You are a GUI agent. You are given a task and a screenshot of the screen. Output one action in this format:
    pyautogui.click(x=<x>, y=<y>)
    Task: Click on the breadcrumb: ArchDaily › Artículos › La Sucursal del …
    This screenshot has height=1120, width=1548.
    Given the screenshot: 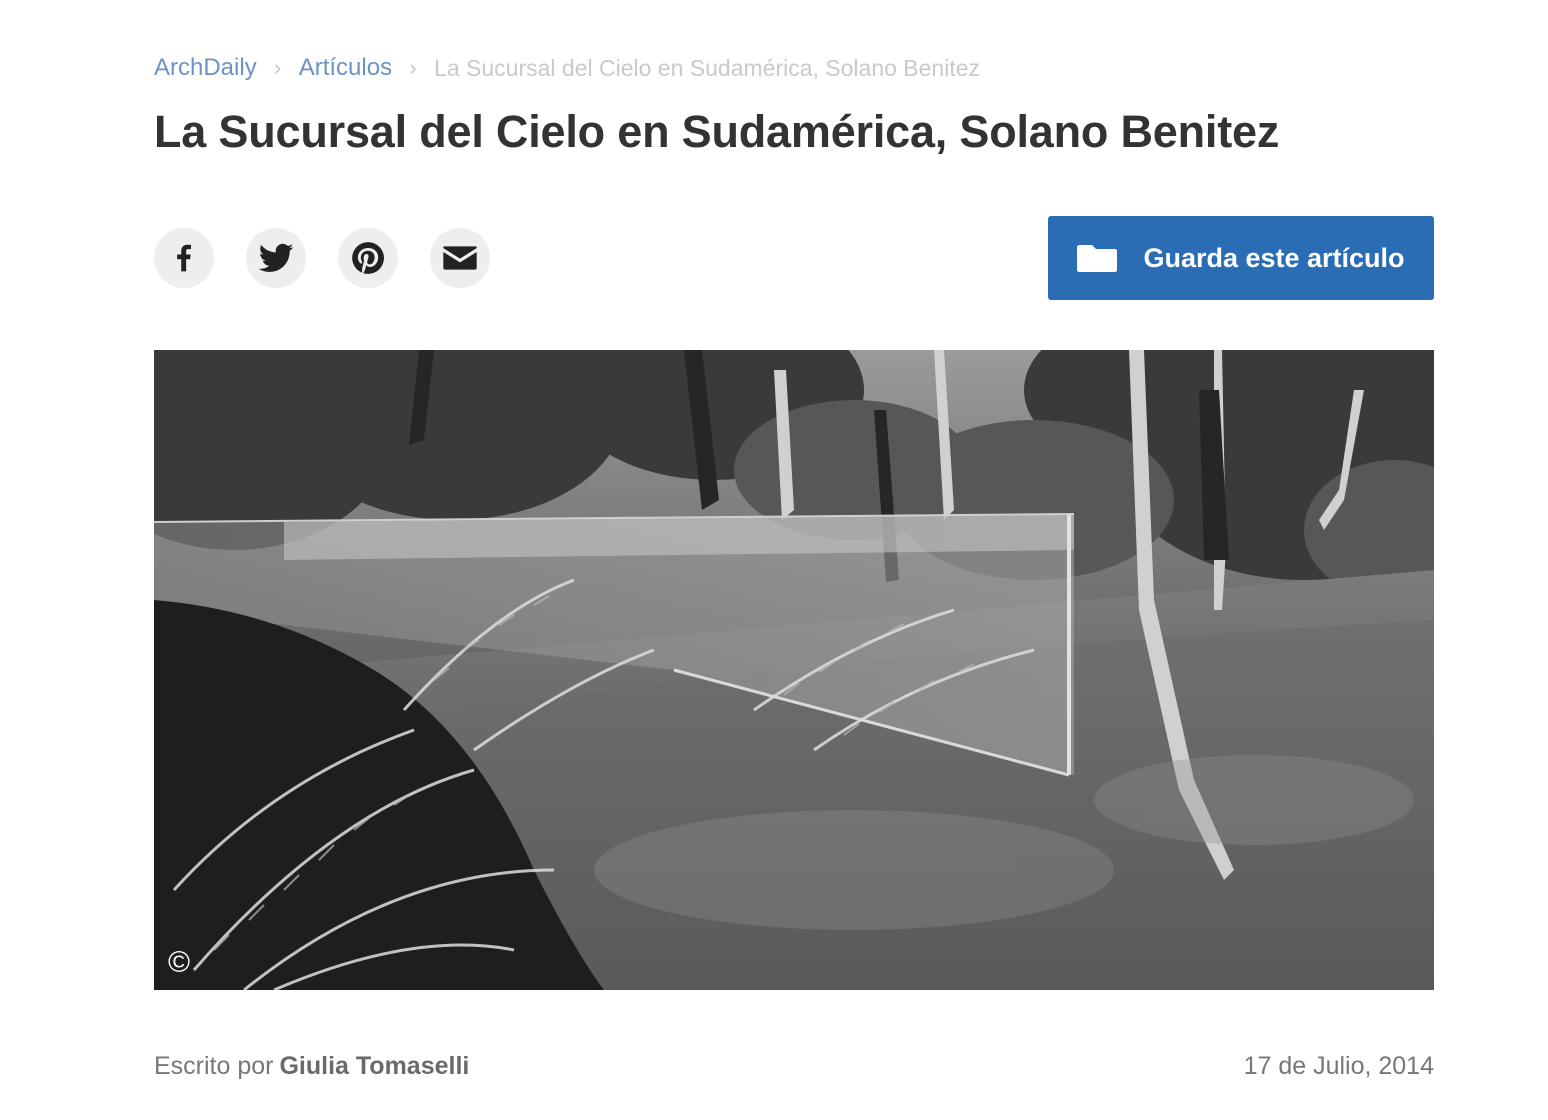 What is the action you would take?
    pyautogui.click(x=567, y=68)
    